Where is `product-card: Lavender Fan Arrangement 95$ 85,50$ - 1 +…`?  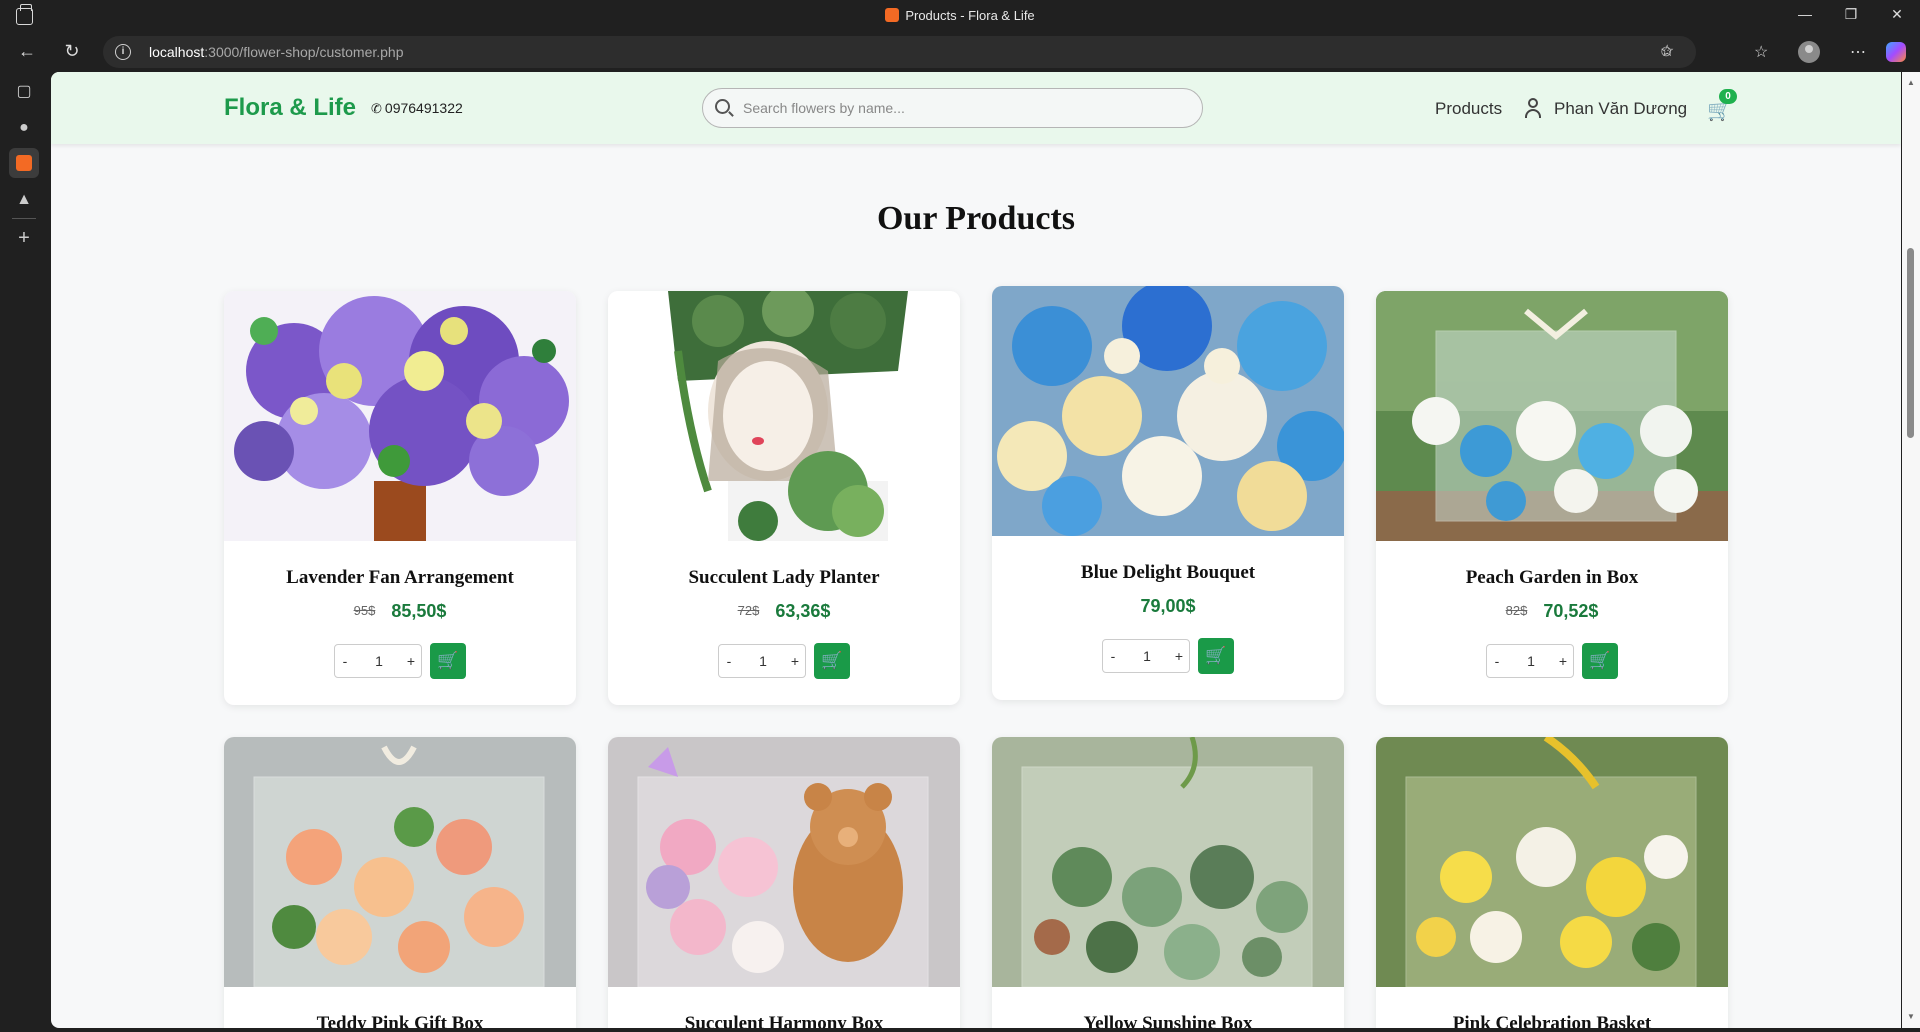
product-card: Lavender Fan Arrangement 95$ 85,50$ - 1 +… is located at coordinates (400, 498).